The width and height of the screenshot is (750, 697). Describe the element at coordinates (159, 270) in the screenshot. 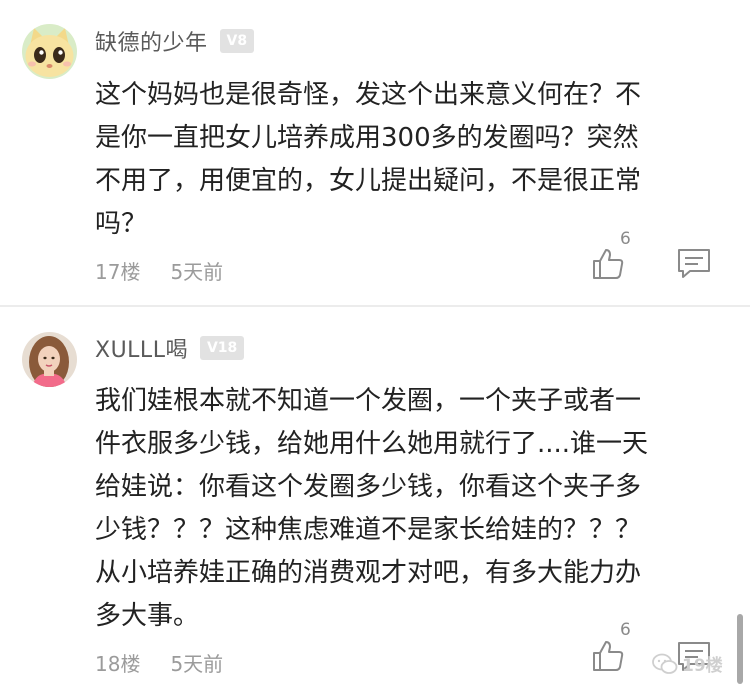

I see `comment-meta: 17楼 5天前` at that location.